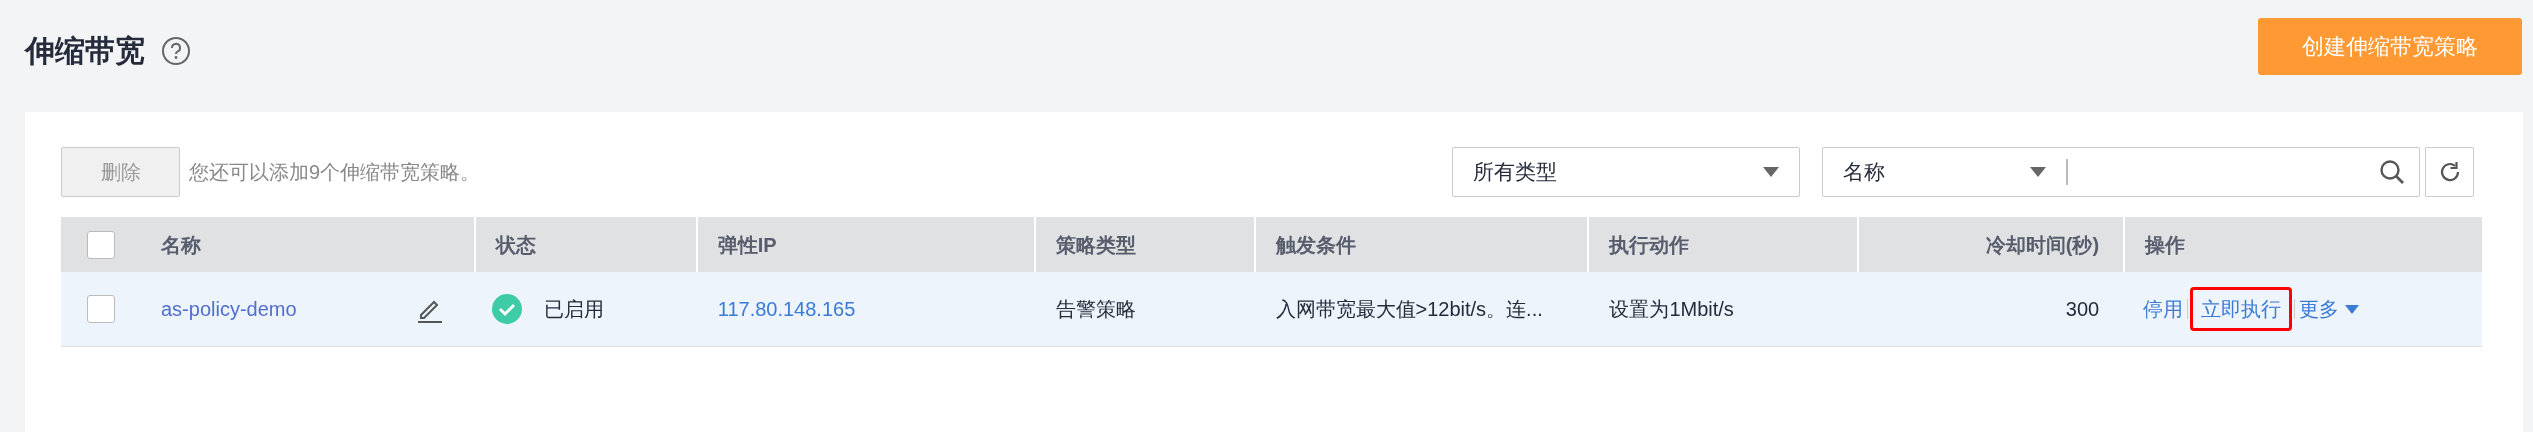 The image size is (2533, 432). I want to click on table-cell: 设置为1Mbit/s, so click(1671, 309).